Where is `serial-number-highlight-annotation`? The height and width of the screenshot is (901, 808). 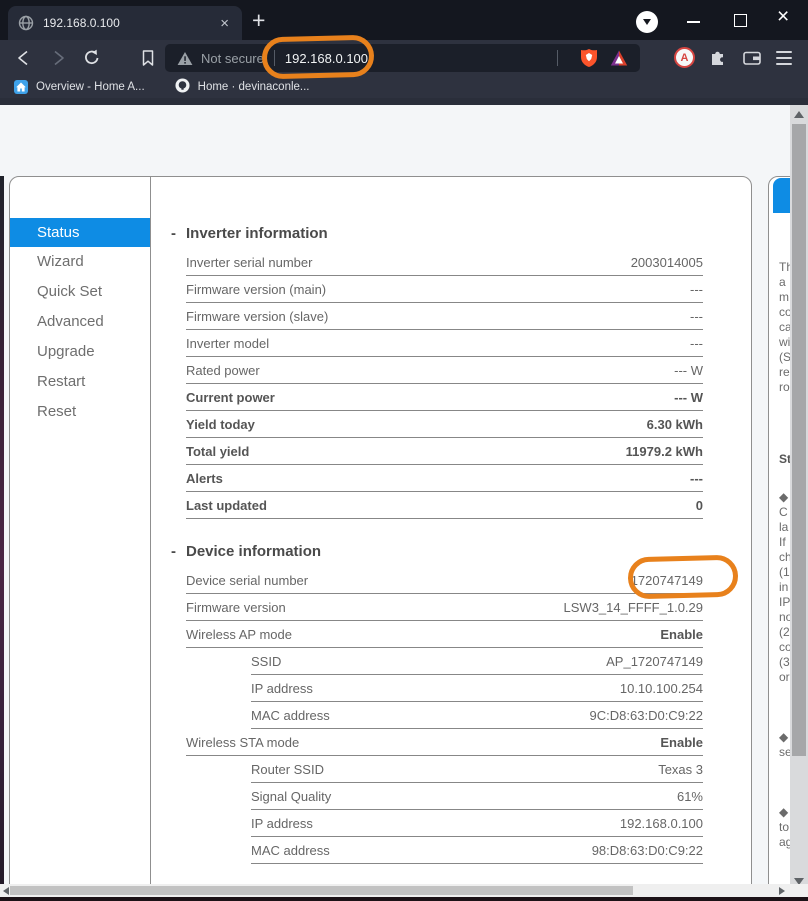 serial-number-highlight-annotation is located at coordinates (683, 577).